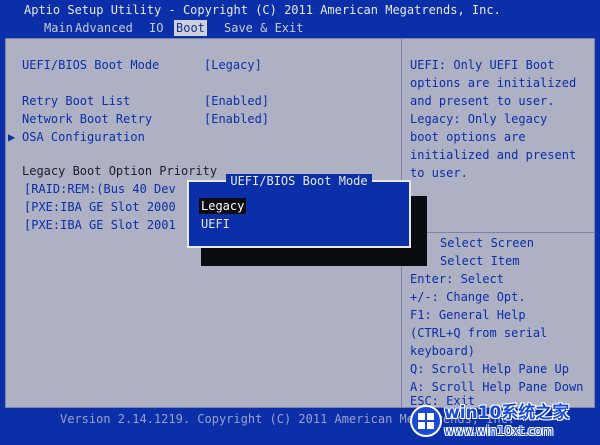 This screenshot has height=445, width=600. Describe the element at coordinates (76, 101) in the screenshot. I see `retry-boot-list-item: Retry Boot List` at that location.